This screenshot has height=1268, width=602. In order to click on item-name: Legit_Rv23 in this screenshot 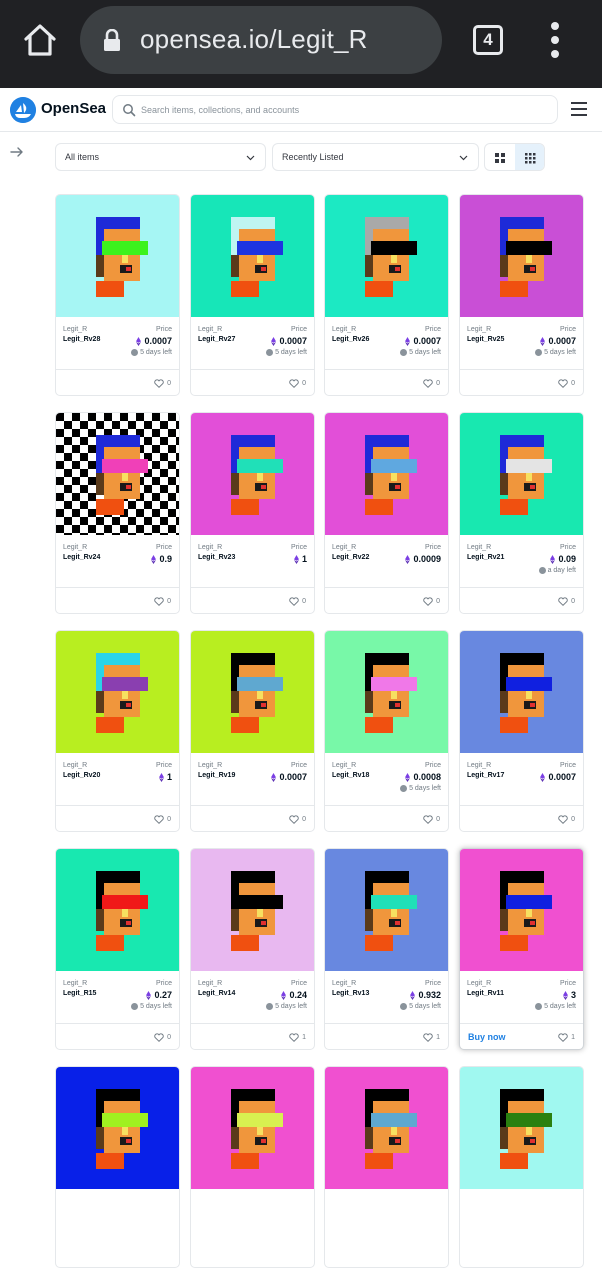, I will do `click(216, 557)`.